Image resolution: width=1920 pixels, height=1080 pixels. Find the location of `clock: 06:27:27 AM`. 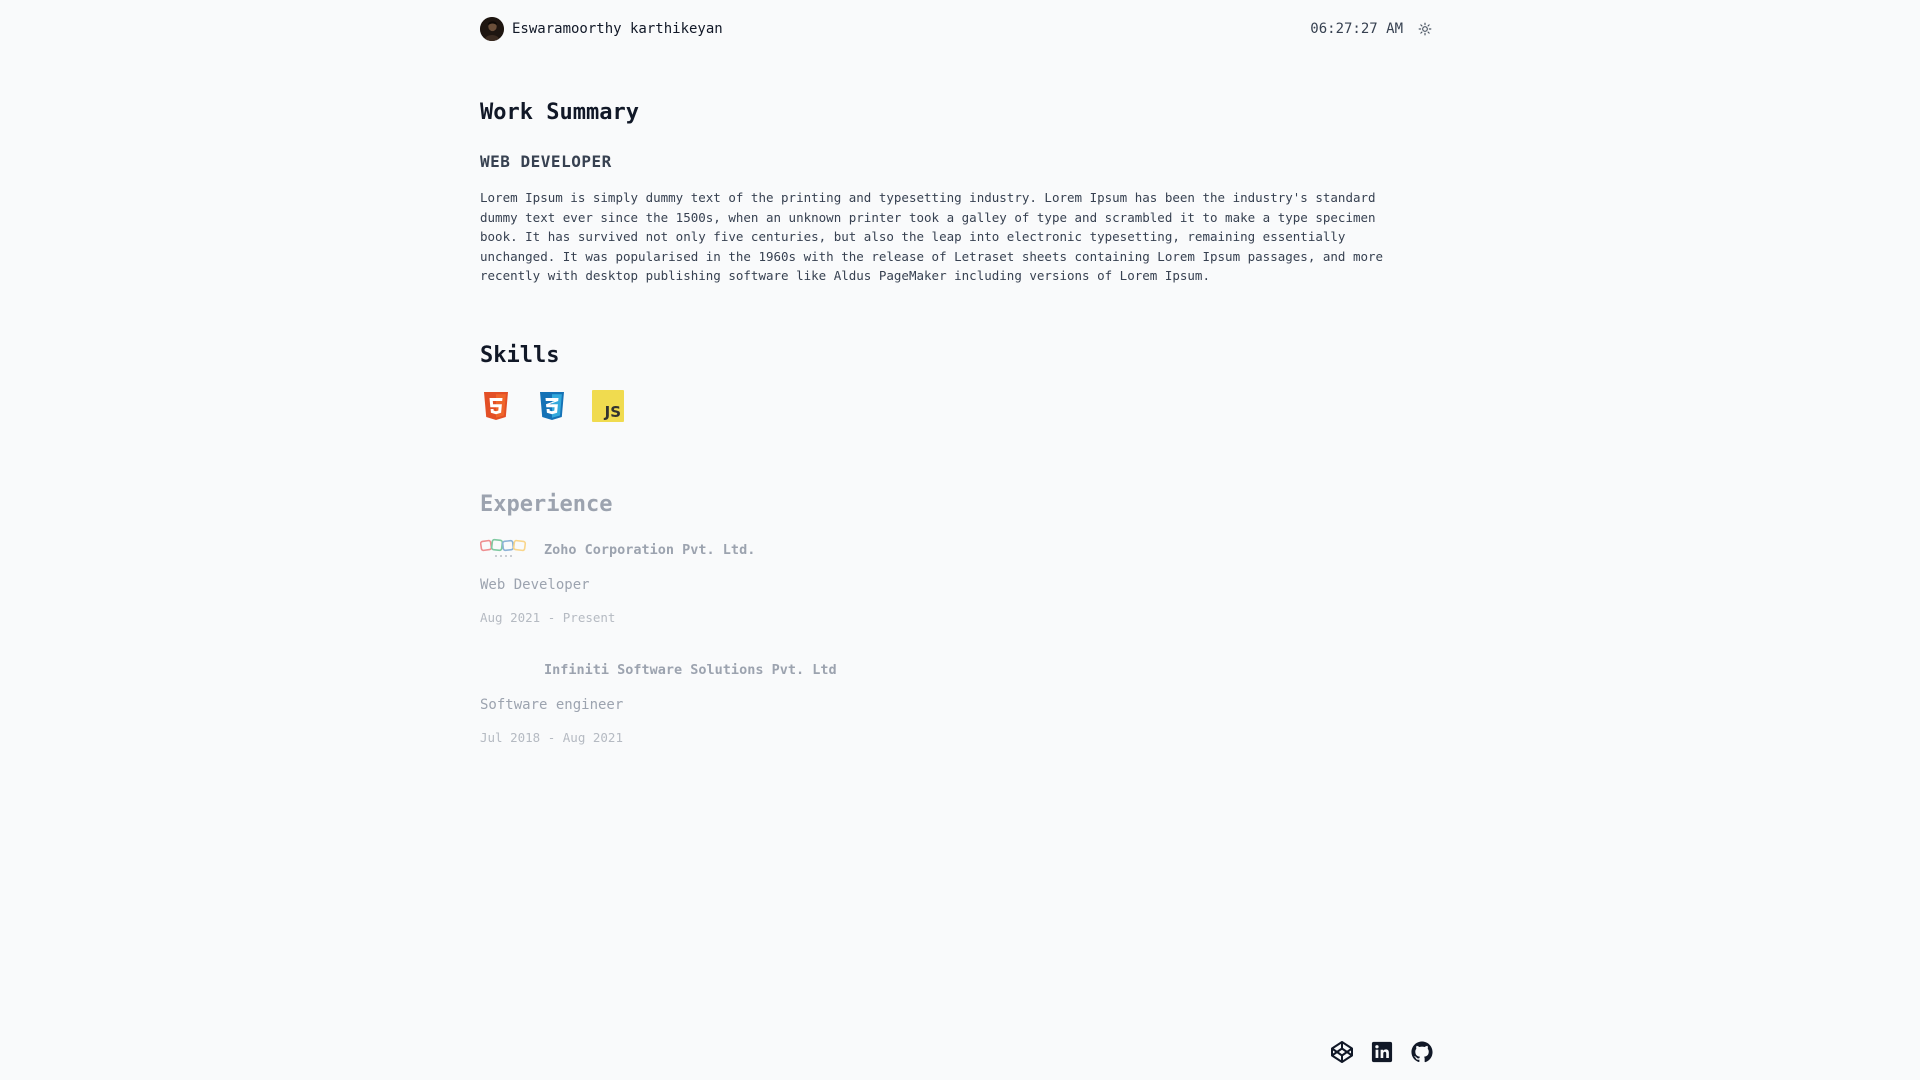

clock: 06:27:27 AM is located at coordinates (1356, 29).